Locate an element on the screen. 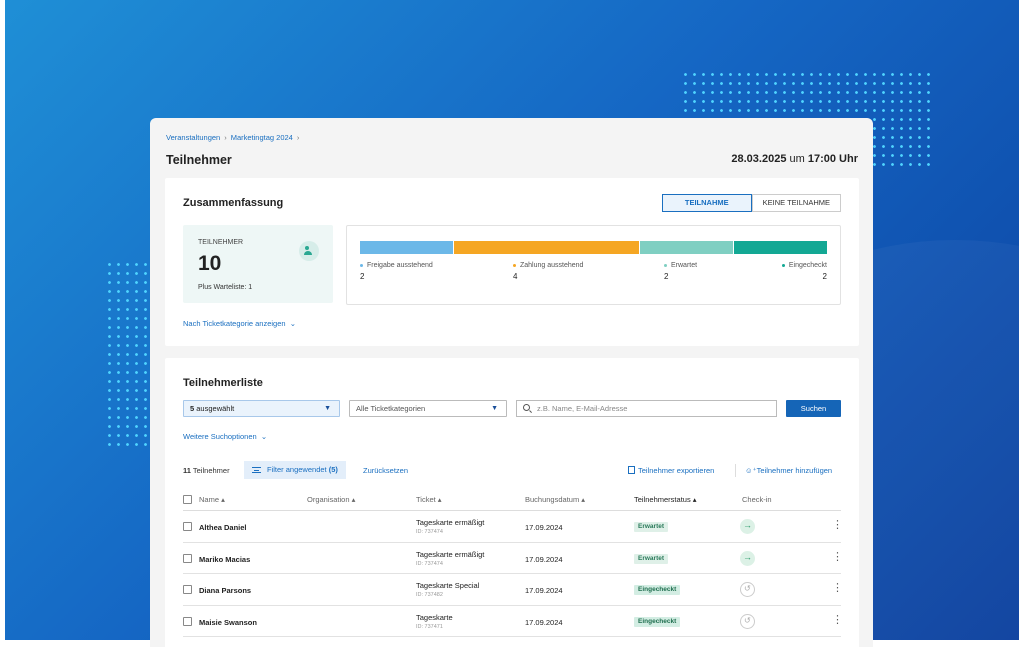  filter-chip-label: Filter angewendet is located at coordinates (297, 469).